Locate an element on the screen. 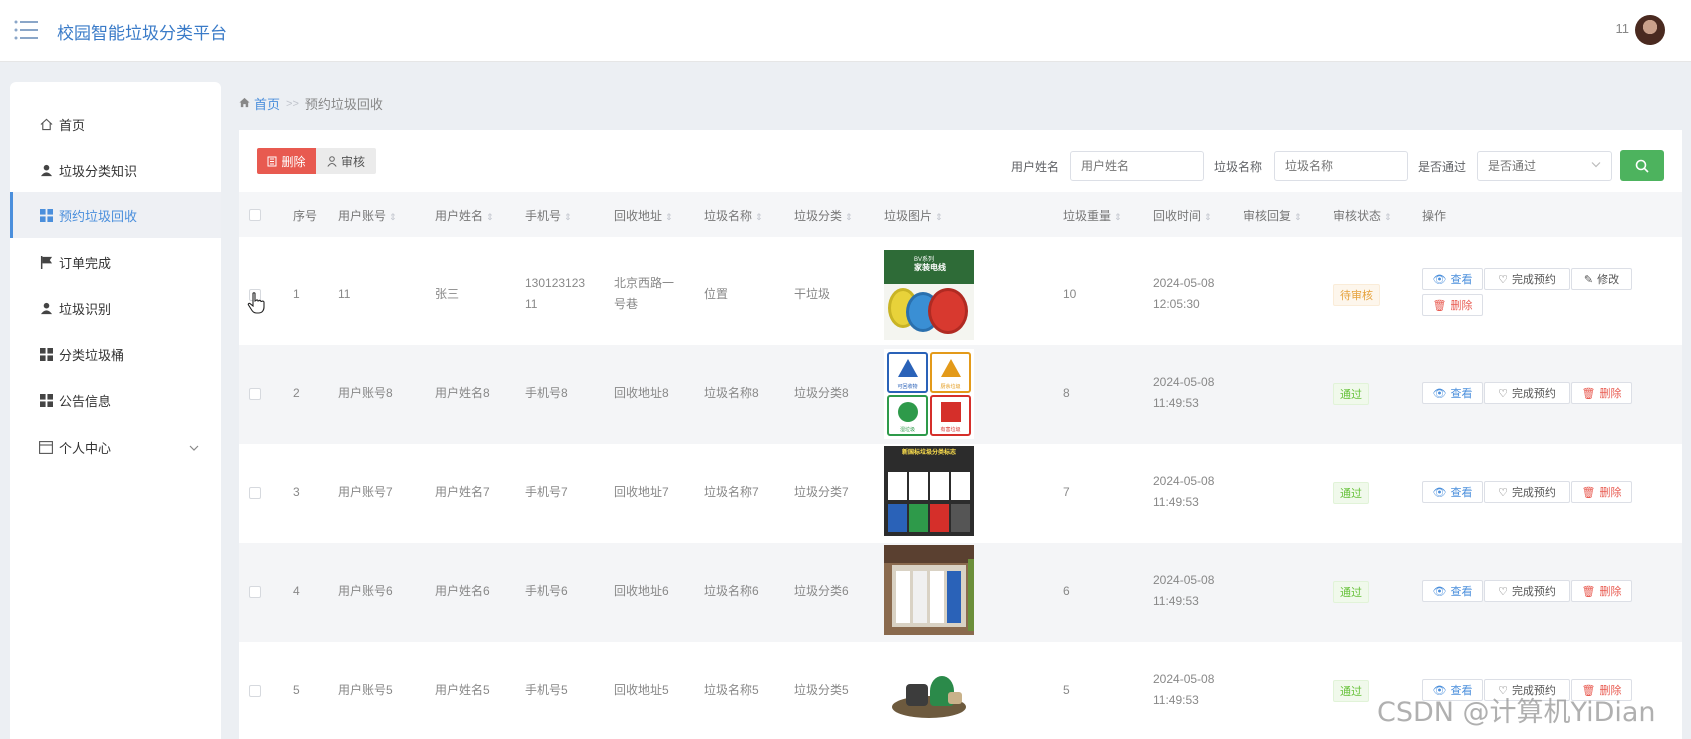  filter-username-label: 用户姓名 is located at coordinates (1035, 167).